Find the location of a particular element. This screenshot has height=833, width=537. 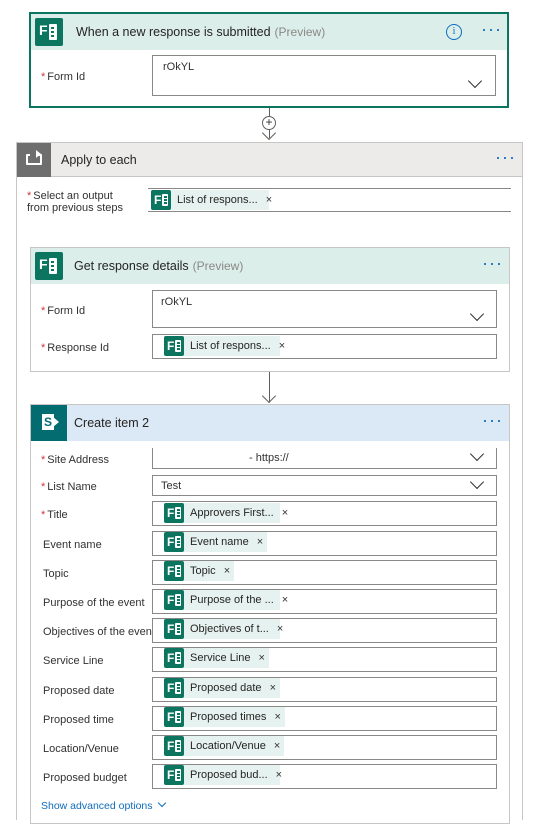

token-label: Proposed date is located at coordinates (226, 688).